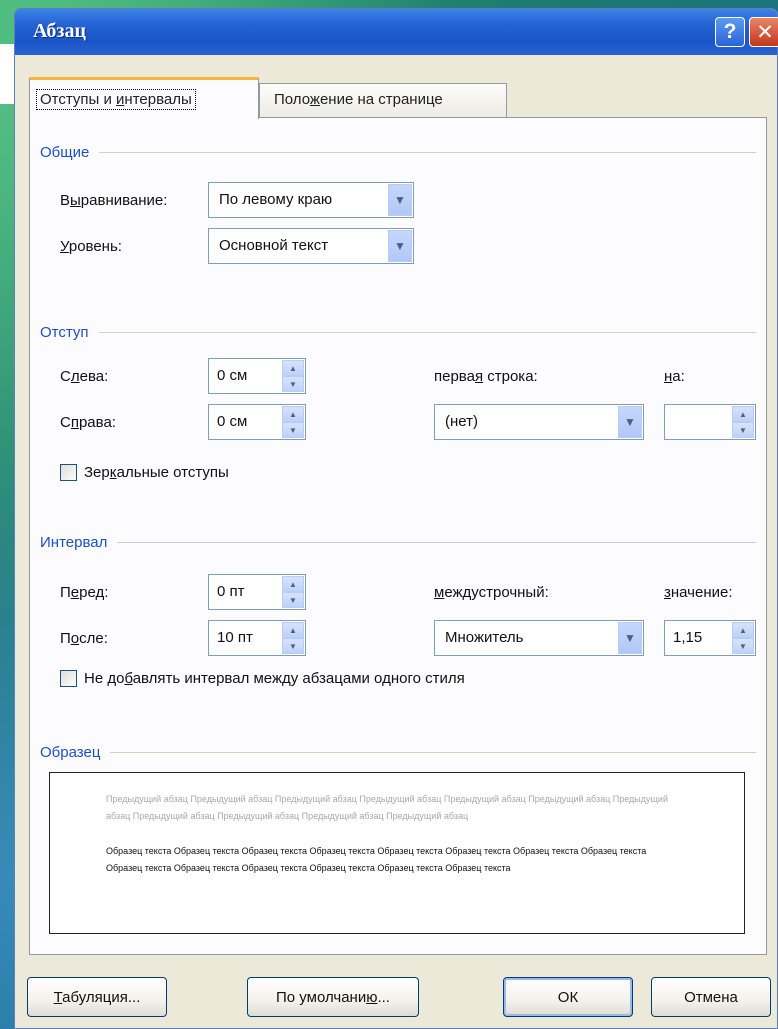 The width and height of the screenshot is (778, 1029). I want to click on tab-line-page-breaks: Положение на странице, so click(383, 100).